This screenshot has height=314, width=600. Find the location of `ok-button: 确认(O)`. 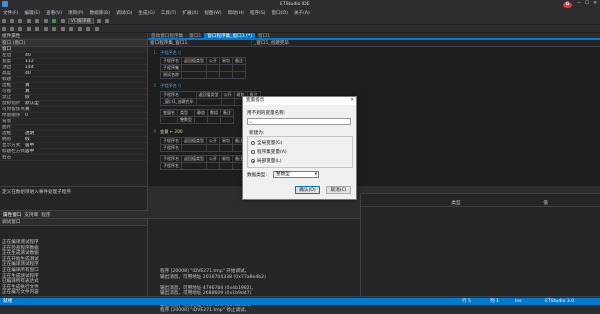

ok-button: 确认(O) is located at coordinates (307, 190).